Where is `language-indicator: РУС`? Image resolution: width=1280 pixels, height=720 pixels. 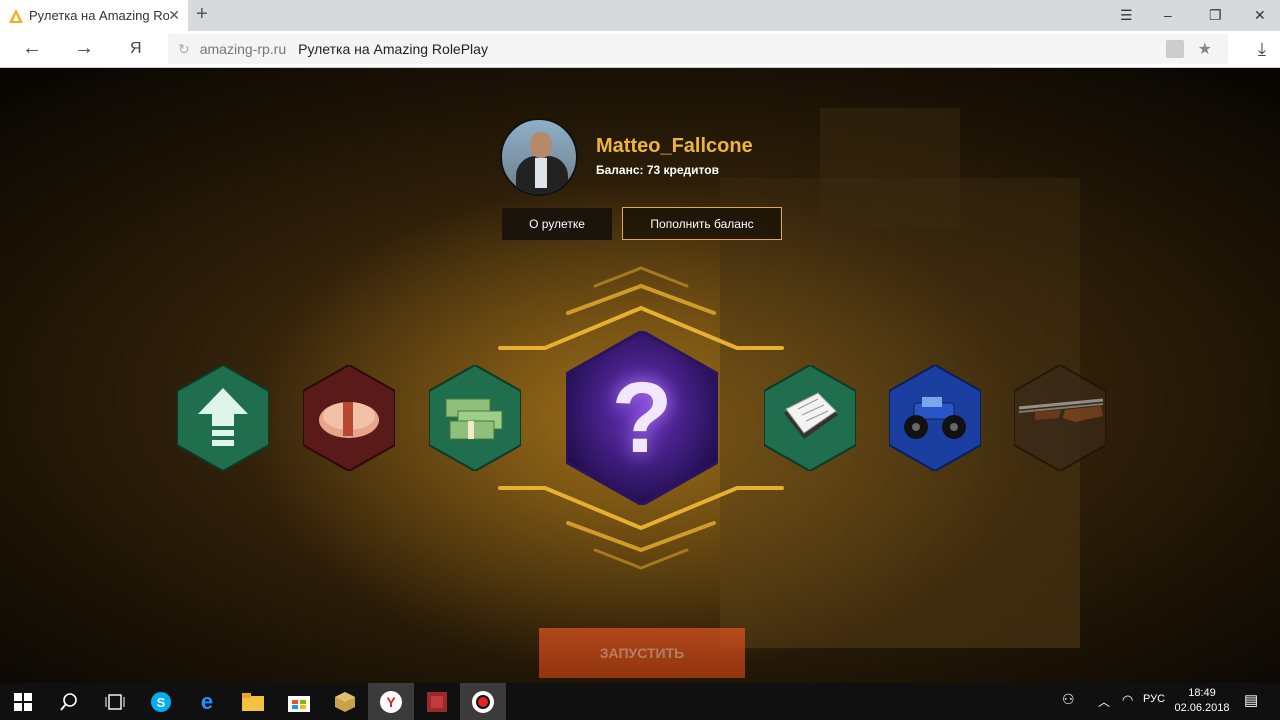 language-indicator: РУС is located at coordinates (1154, 699).